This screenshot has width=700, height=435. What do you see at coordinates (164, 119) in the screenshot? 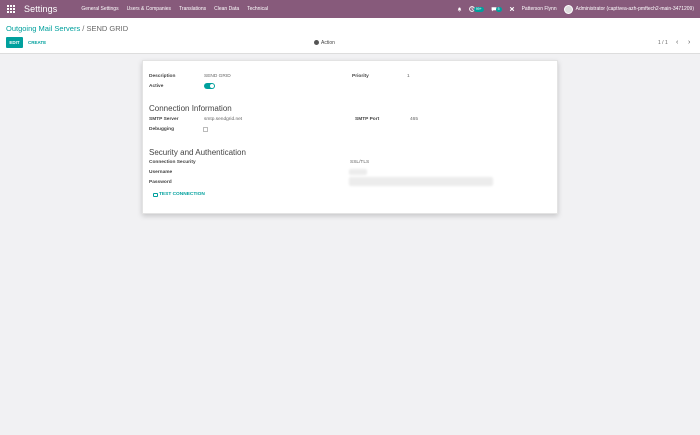
I see `smtp-server-label: SMTP Server` at bounding box center [164, 119].